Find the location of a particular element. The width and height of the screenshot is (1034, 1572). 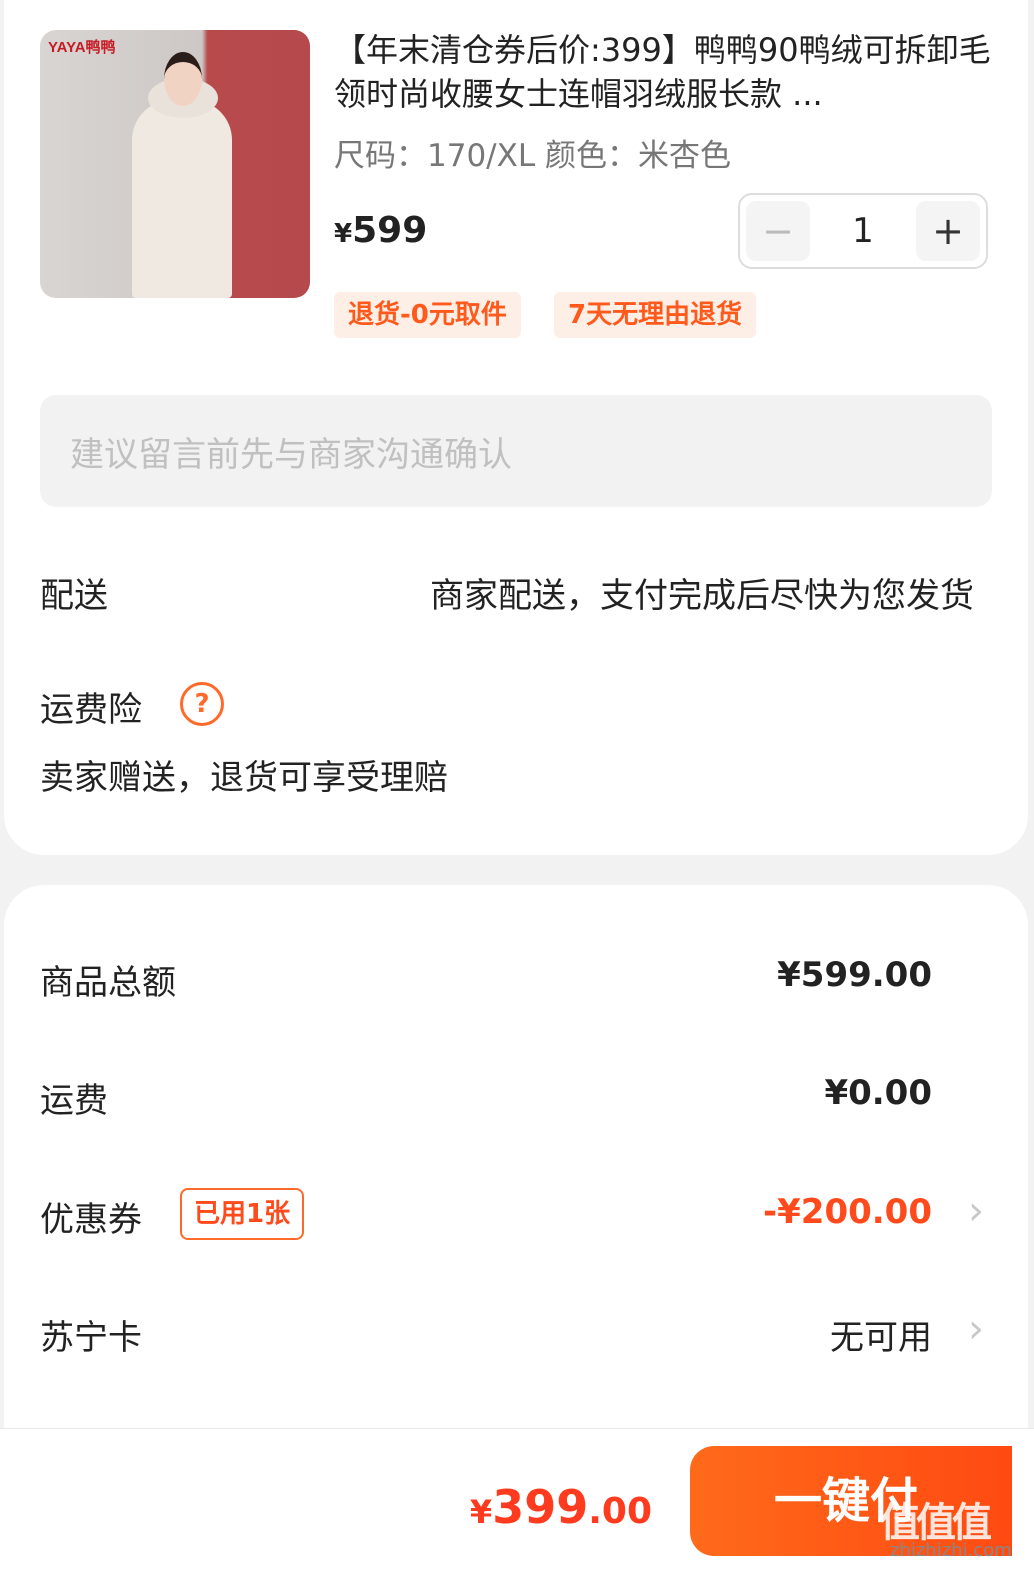

free-return-pickup-tag: 退货-0元取件 is located at coordinates (427, 315).